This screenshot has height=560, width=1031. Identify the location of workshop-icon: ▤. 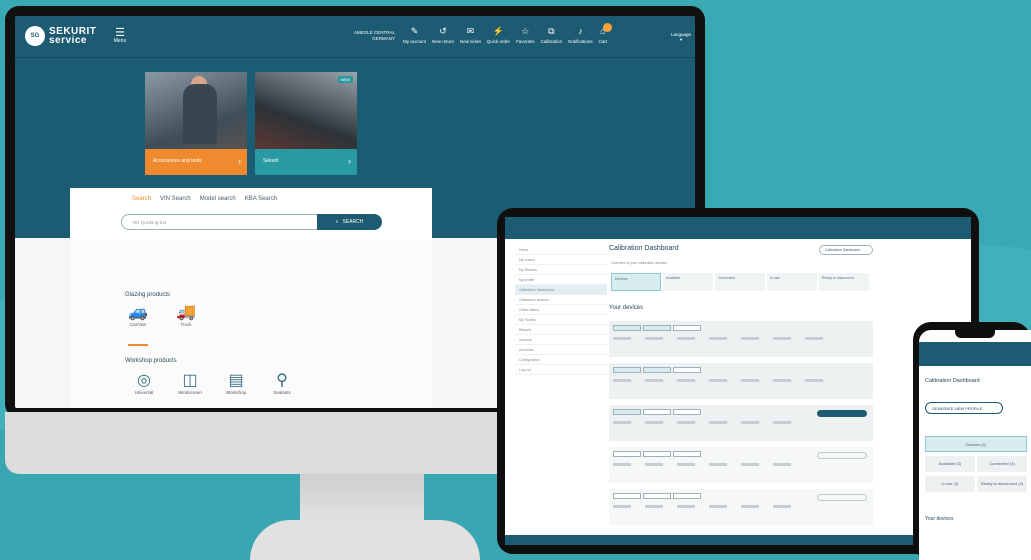
(236, 380).